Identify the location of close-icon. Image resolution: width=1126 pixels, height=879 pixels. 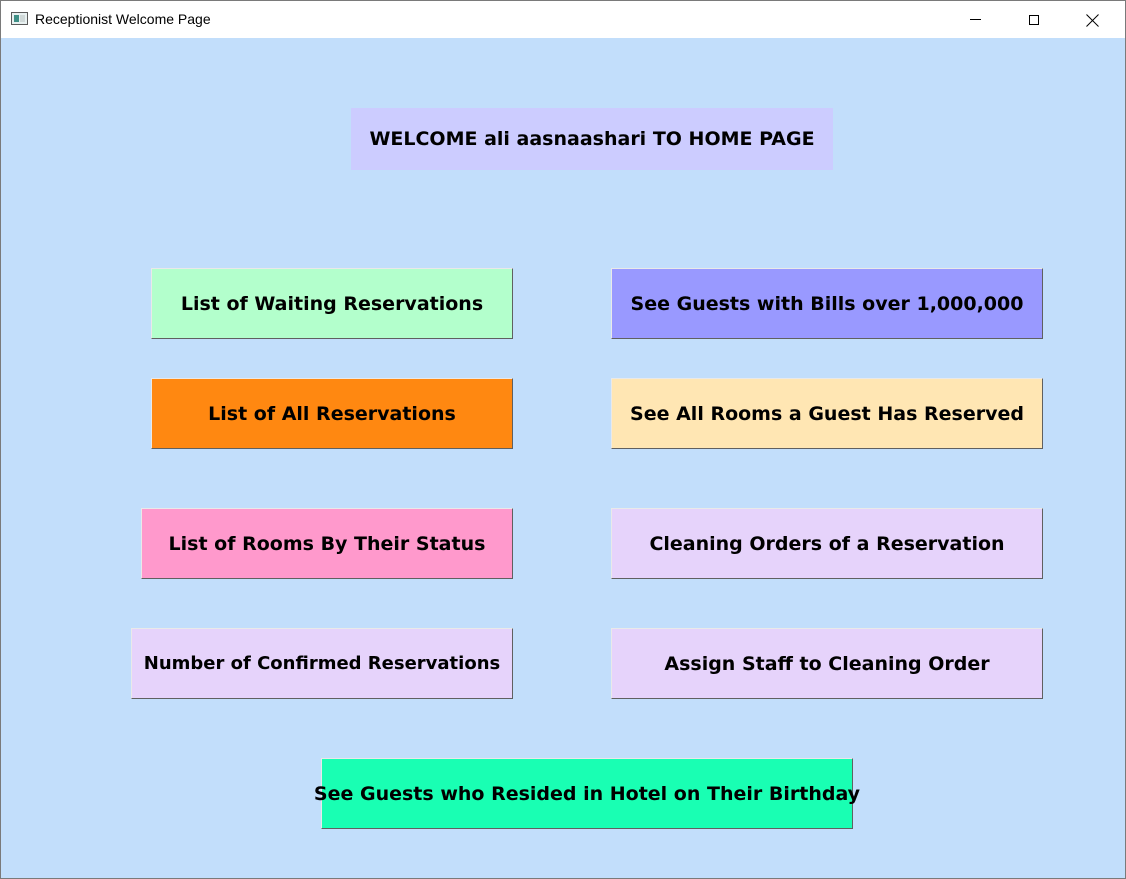
(1093, 20).